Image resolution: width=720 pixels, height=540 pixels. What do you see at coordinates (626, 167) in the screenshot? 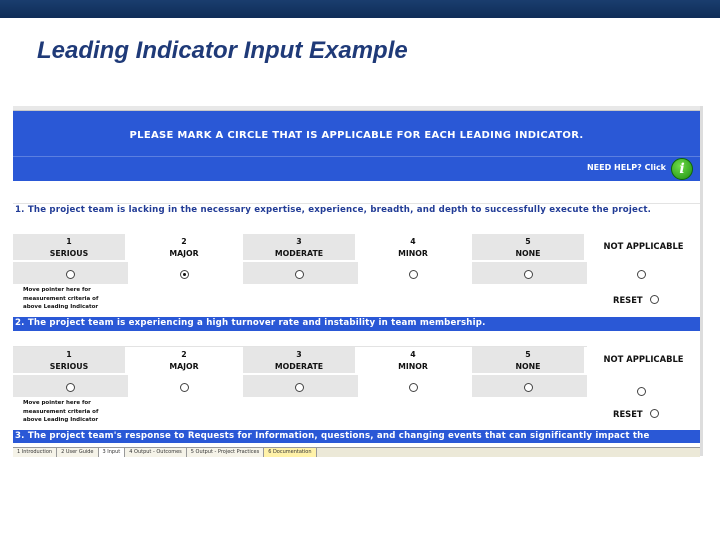
I see `help-text: NEED HELP? Click` at bounding box center [626, 167].